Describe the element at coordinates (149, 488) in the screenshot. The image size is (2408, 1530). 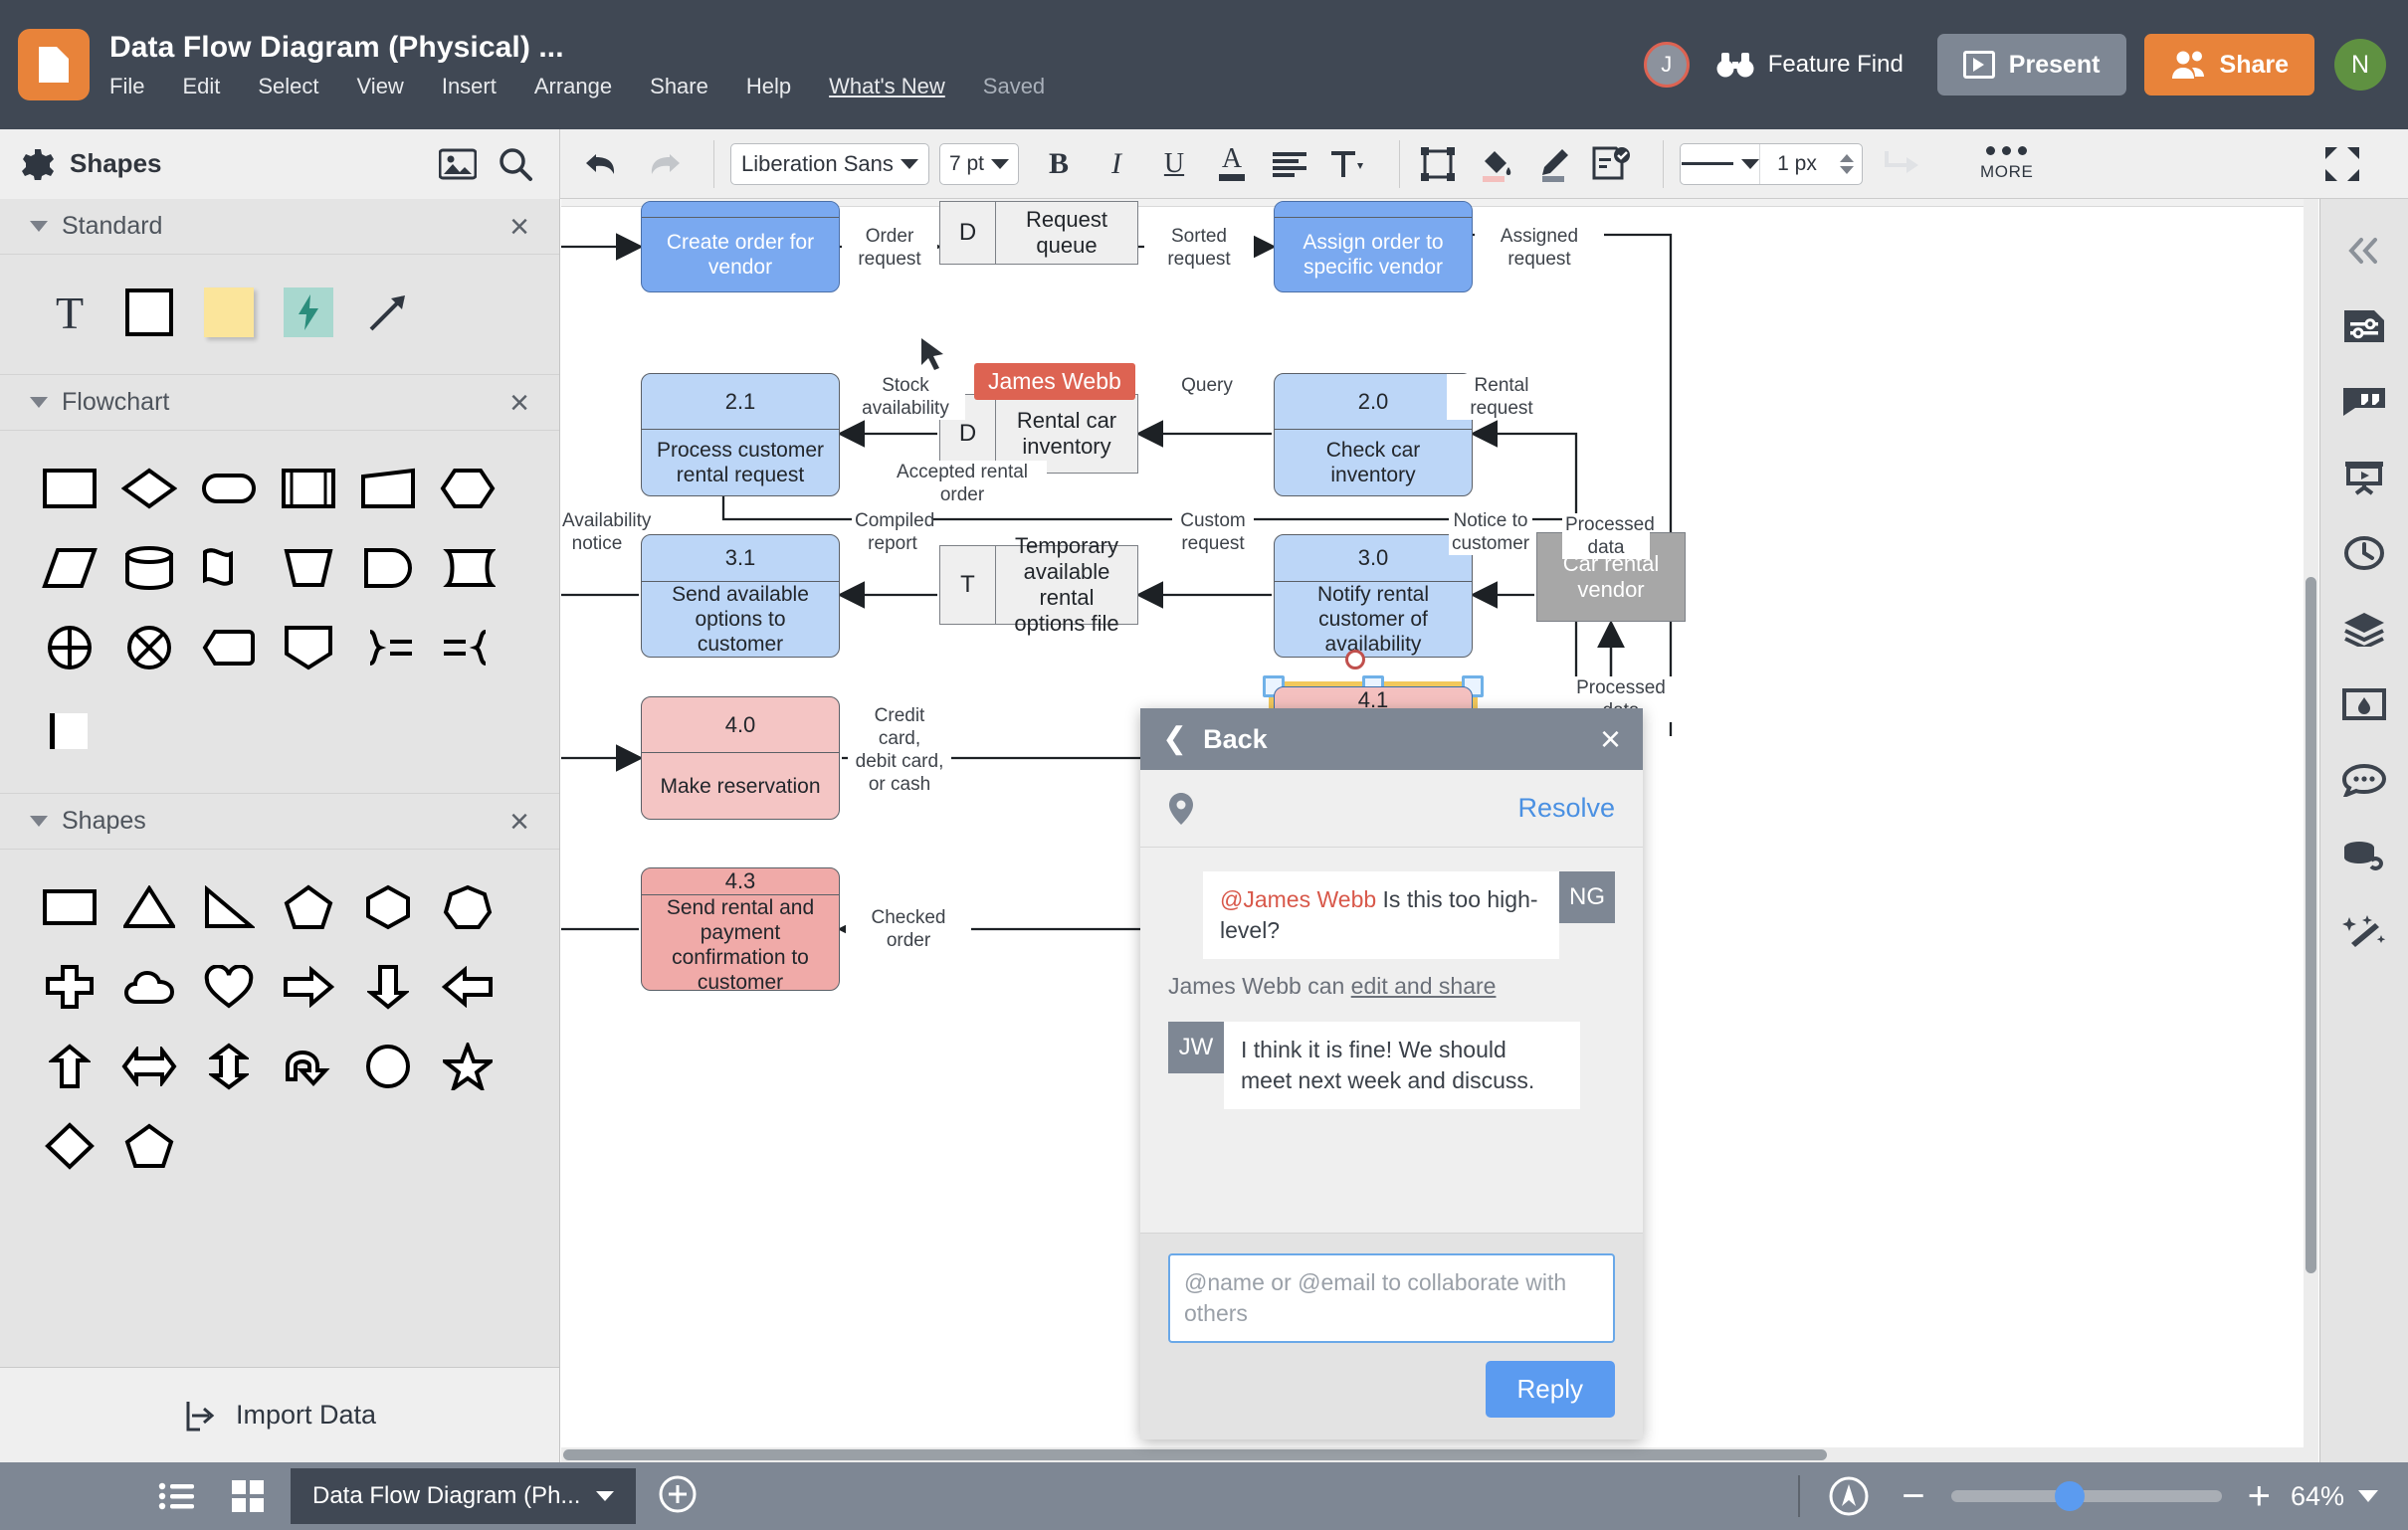
I see `shape-decision-diamond` at that location.